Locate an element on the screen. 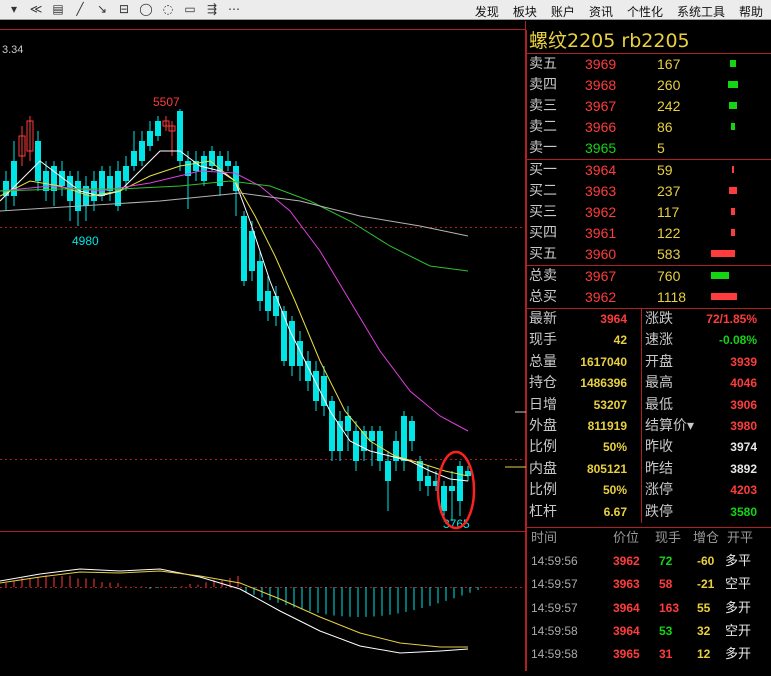 This screenshot has height=676, width=771. stat-value: 6.67 is located at coordinates (615, 511).